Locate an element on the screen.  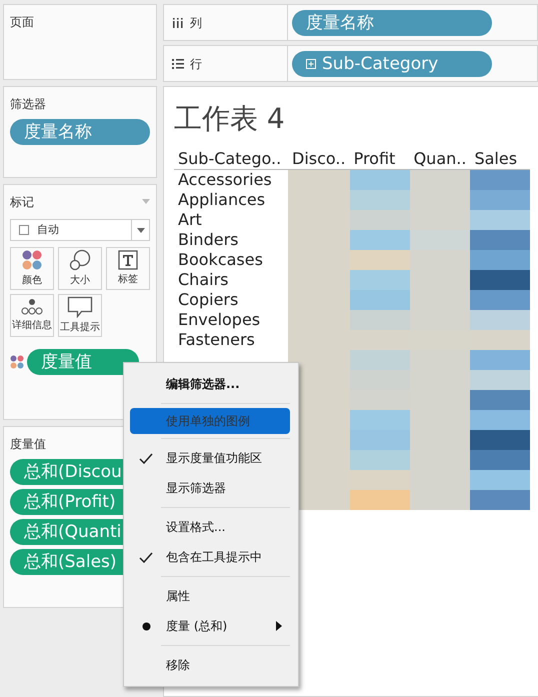
row-header: Fasteners is located at coordinates (231, 340).